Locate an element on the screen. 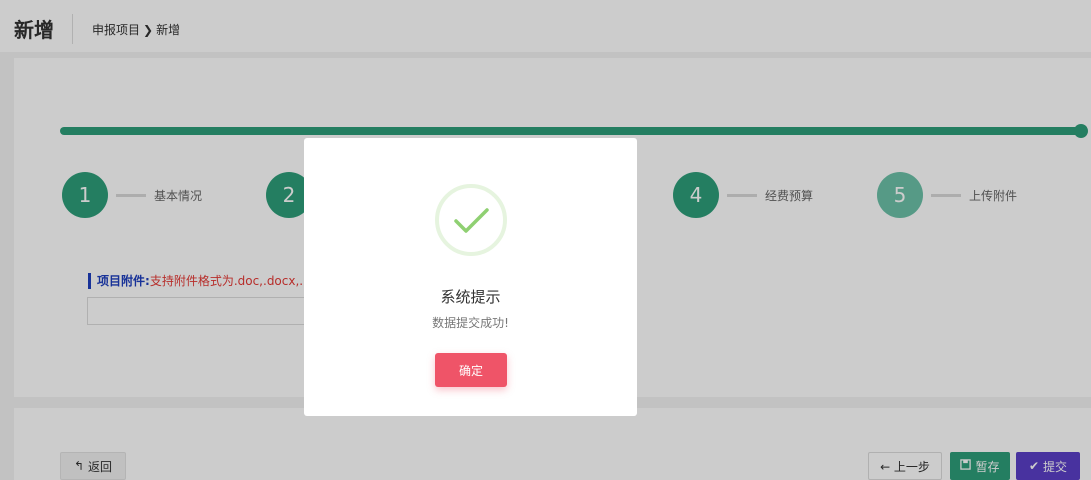 Image resolution: width=1091 pixels, height=480 pixels. dialog-message: 数据提交成功! is located at coordinates (470, 323).